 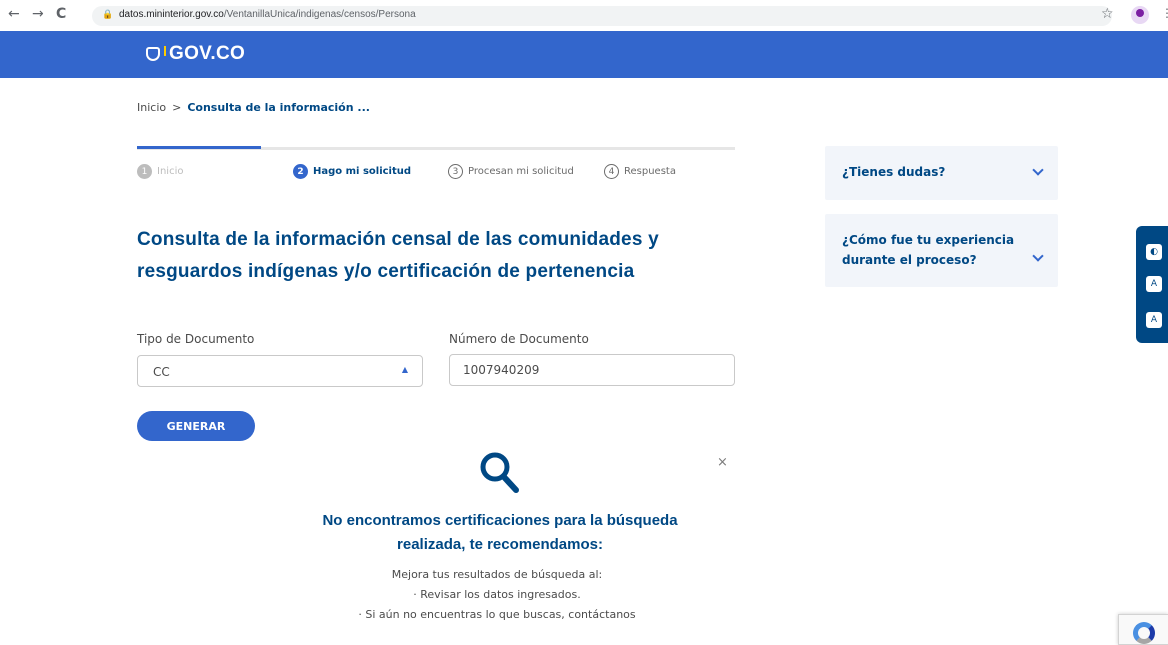 I want to click on gov-emblem-icon, so click(x=153, y=54).